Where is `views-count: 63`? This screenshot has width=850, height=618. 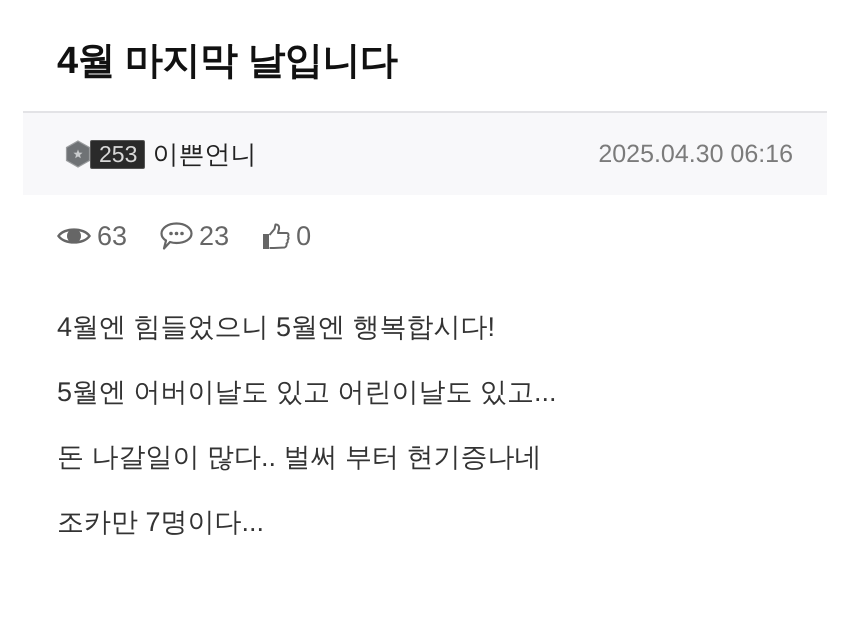 views-count: 63 is located at coordinates (112, 236).